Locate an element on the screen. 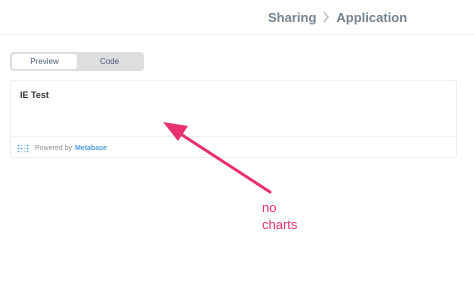  breadcrumb-current: Application is located at coordinates (372, 17).